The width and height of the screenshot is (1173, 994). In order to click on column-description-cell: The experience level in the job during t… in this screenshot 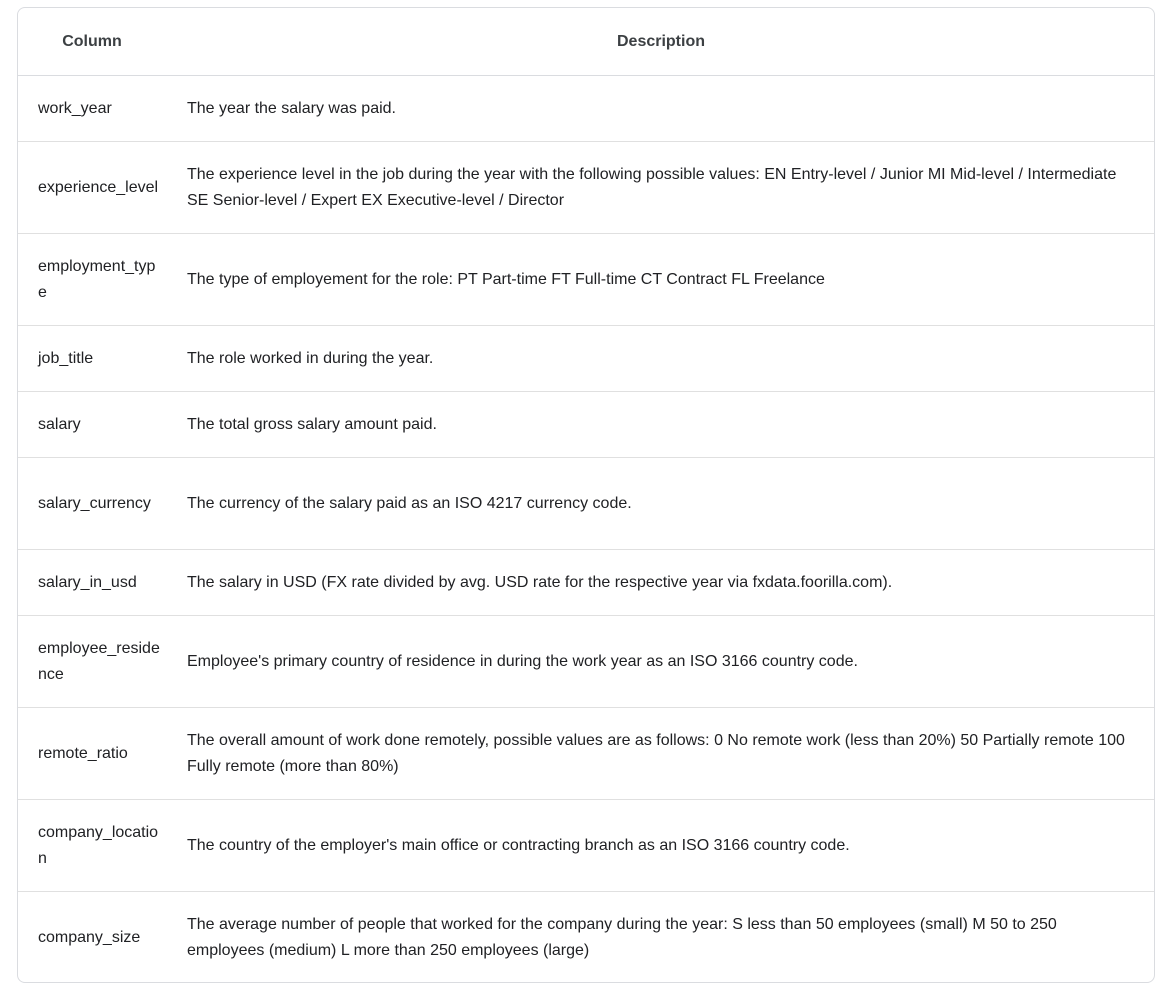, I will do `click(661, 187)`.